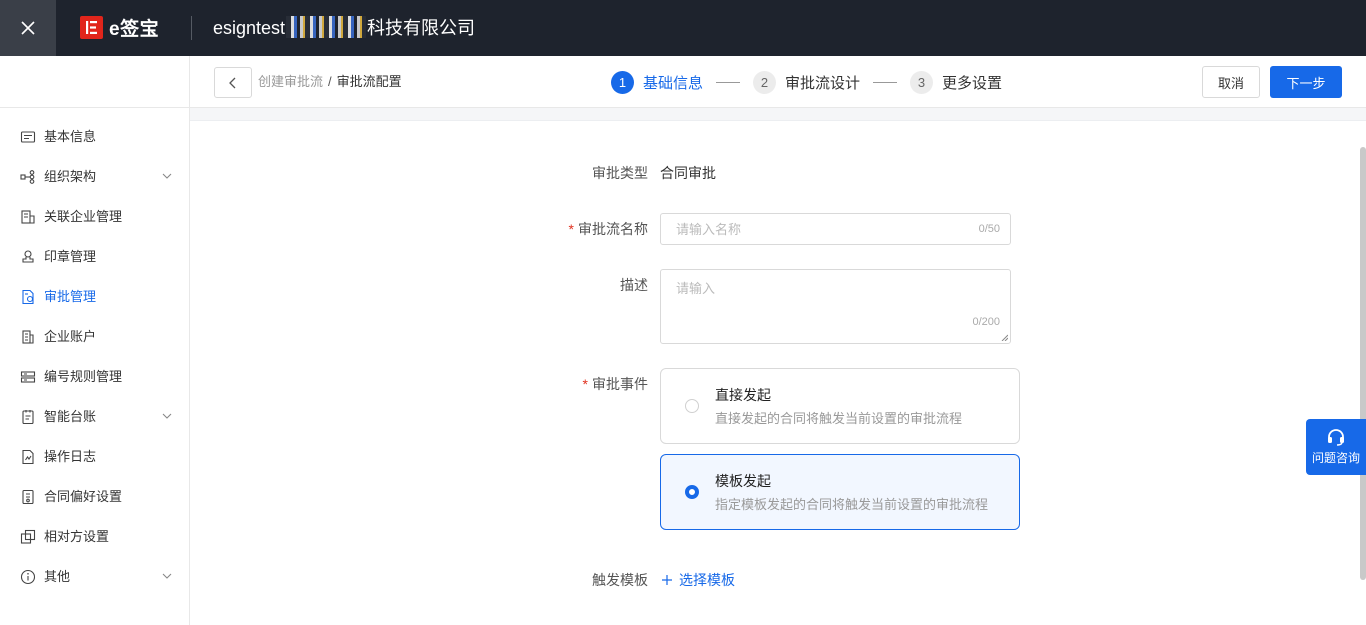 The width and height of the screenshot is (1366, 625). I want to click on sidebar-item-label: 审批管理, so click(70, 296).